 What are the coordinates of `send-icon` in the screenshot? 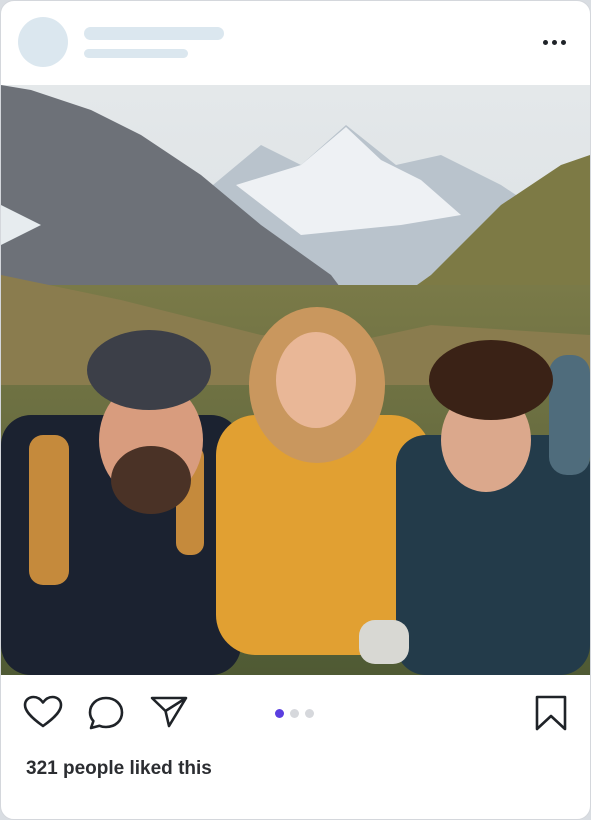 It's located at (169, 712).